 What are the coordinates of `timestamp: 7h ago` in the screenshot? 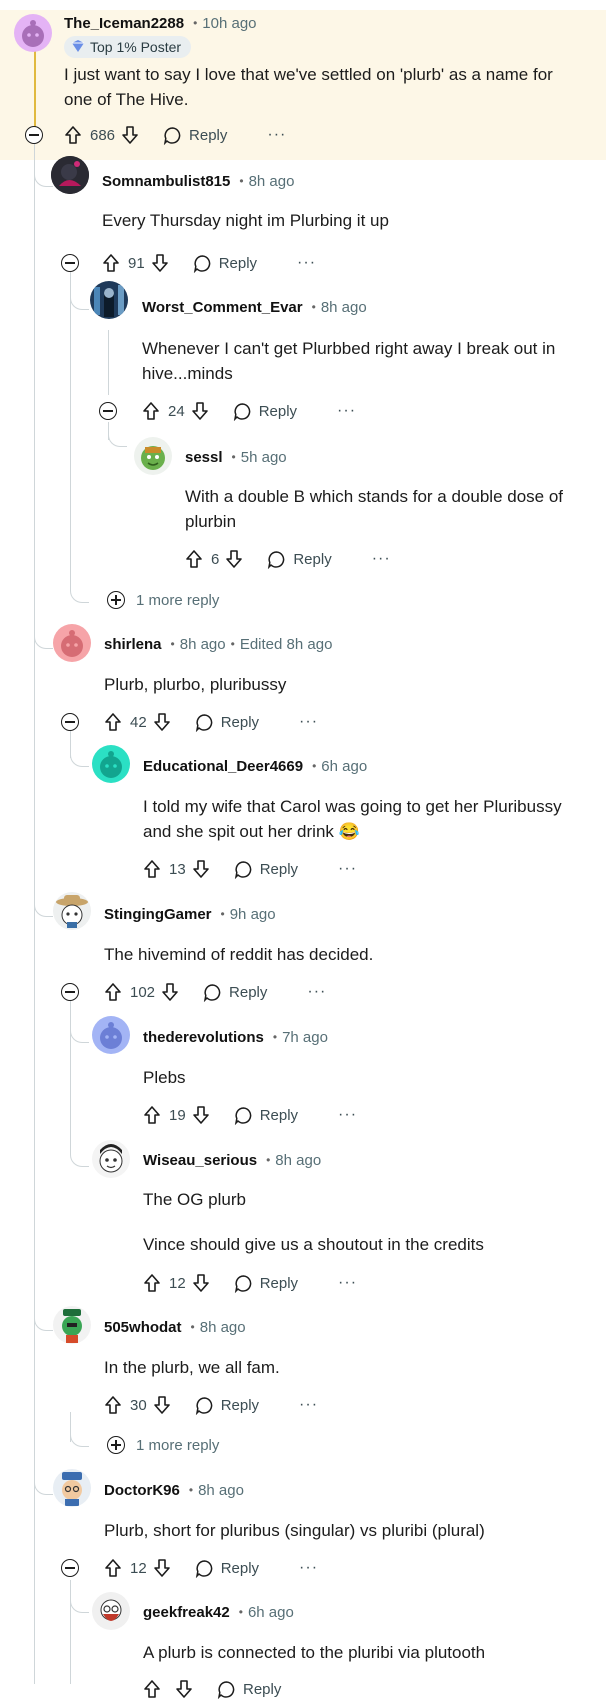 It's located at (305, 1037).